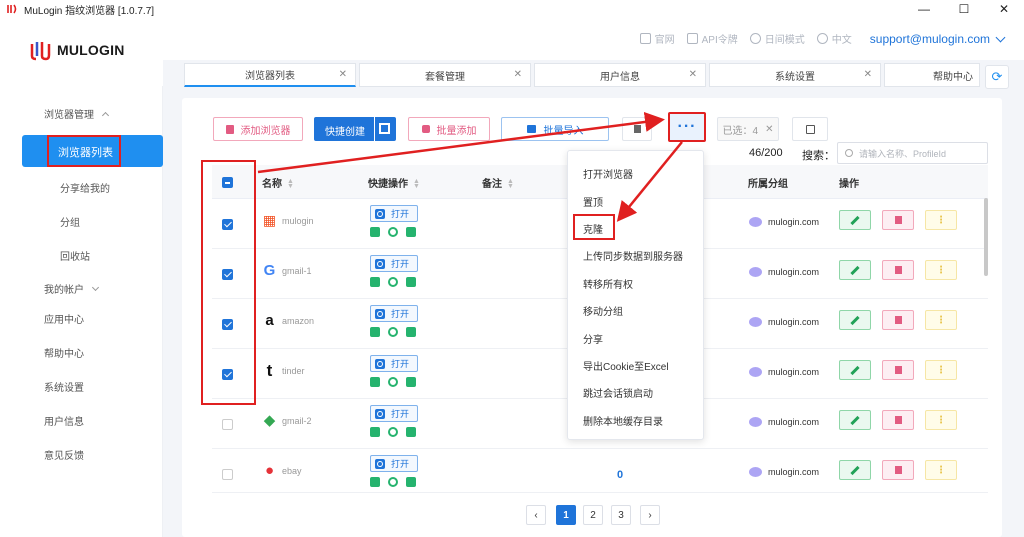 The image size is (1024, 537). Describe the element at coordinates (657, 38) in the screenshot. I see `home-link: 官网` at that location.